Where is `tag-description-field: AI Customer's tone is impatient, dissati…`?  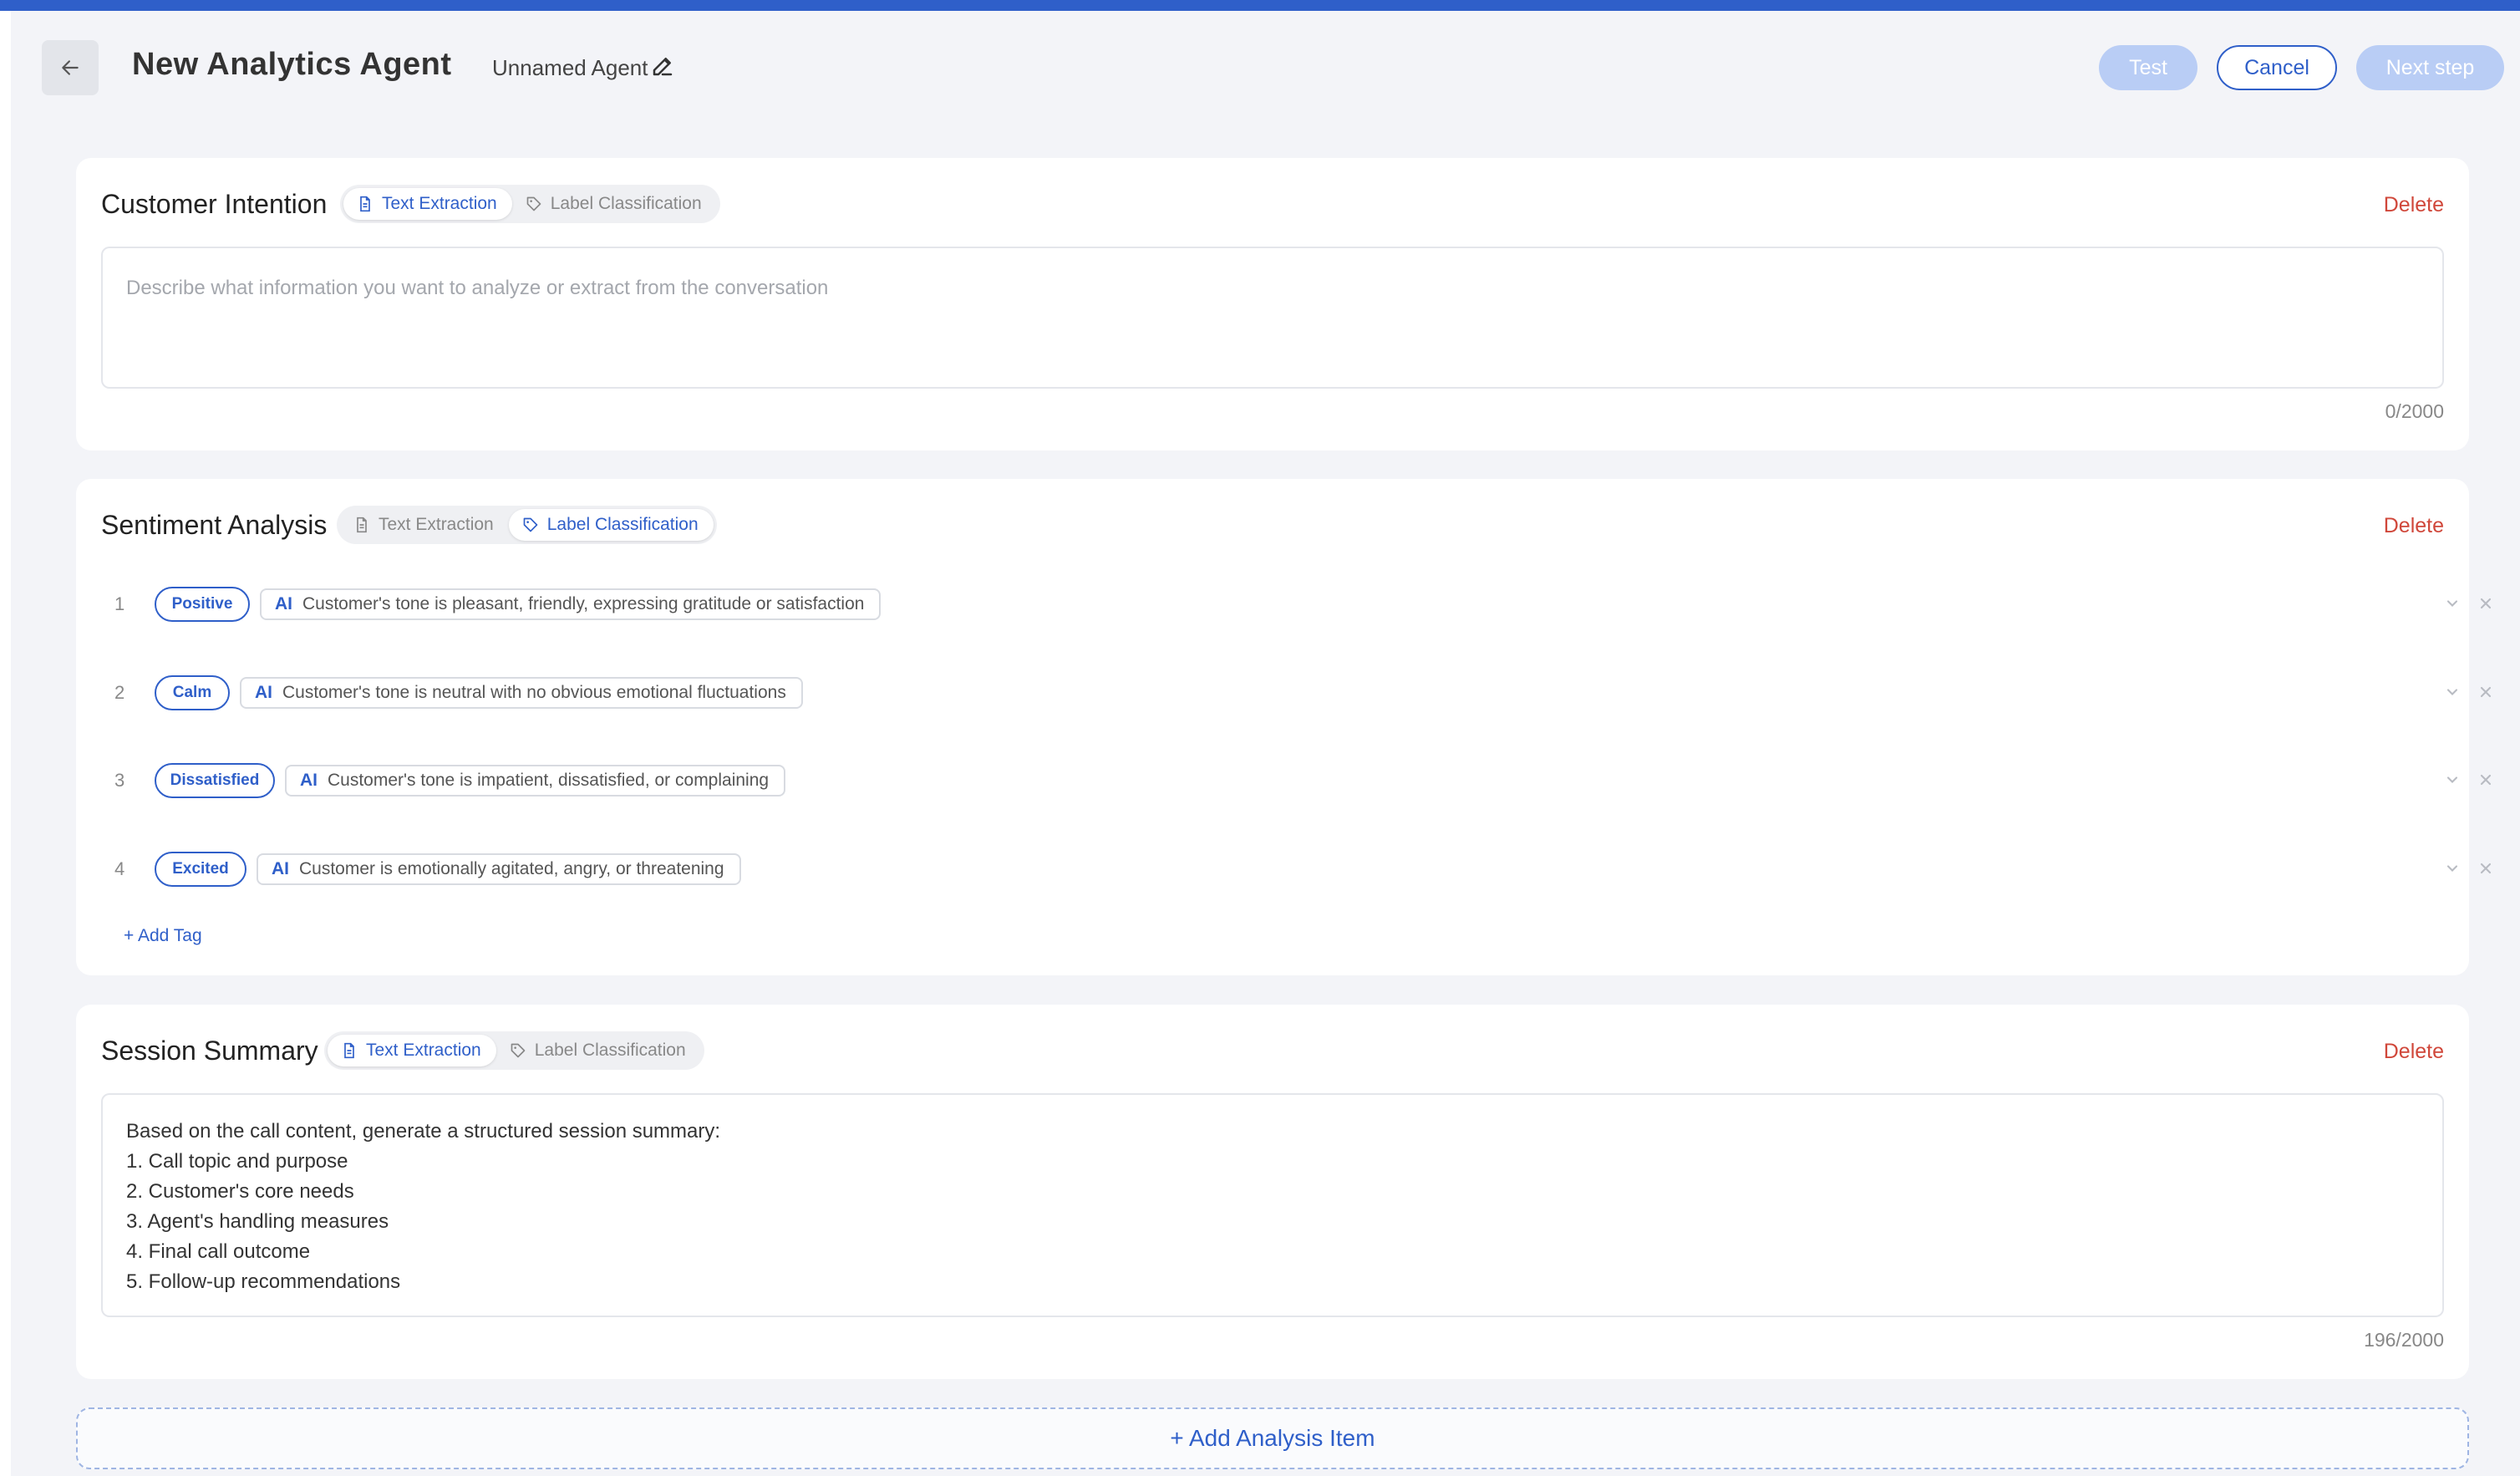 tag-description-field: AI Customer's tone is impatient, dissati… is located at coordinates (535, 781).